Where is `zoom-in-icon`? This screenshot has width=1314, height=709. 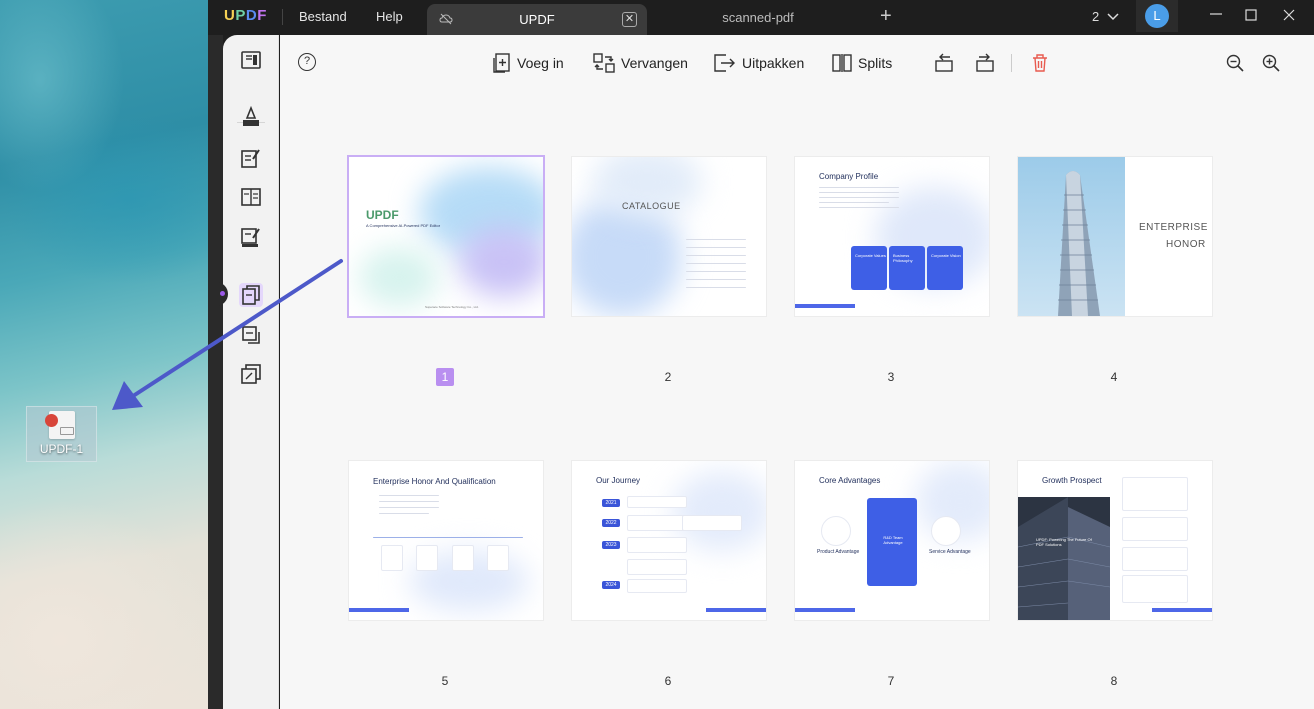
zoom-in-icon is located at coordinates (1271, 63).